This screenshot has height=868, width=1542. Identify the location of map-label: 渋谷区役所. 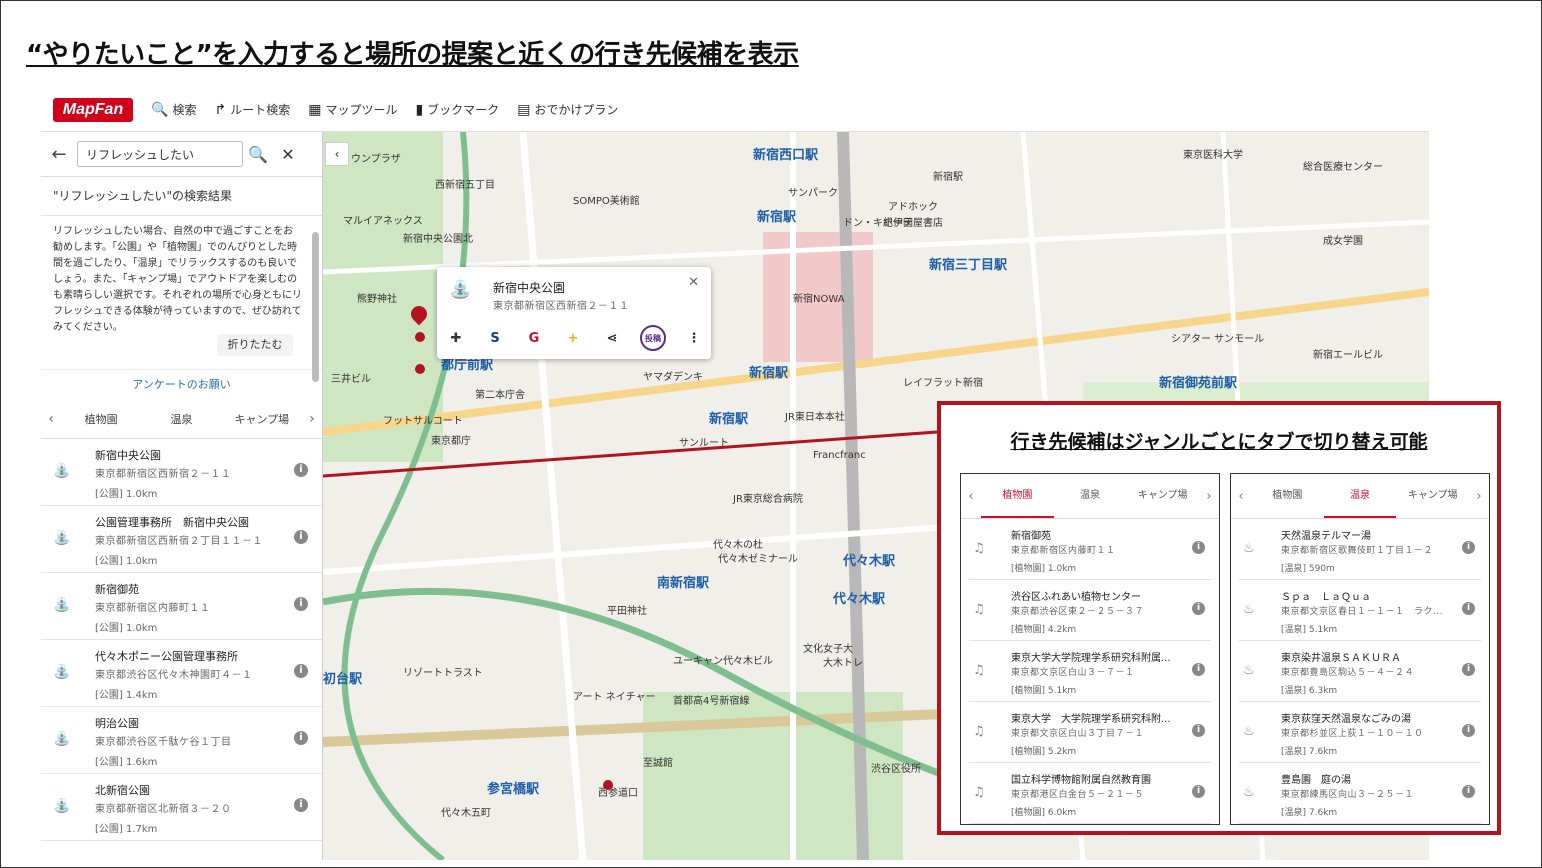
(896, 769).